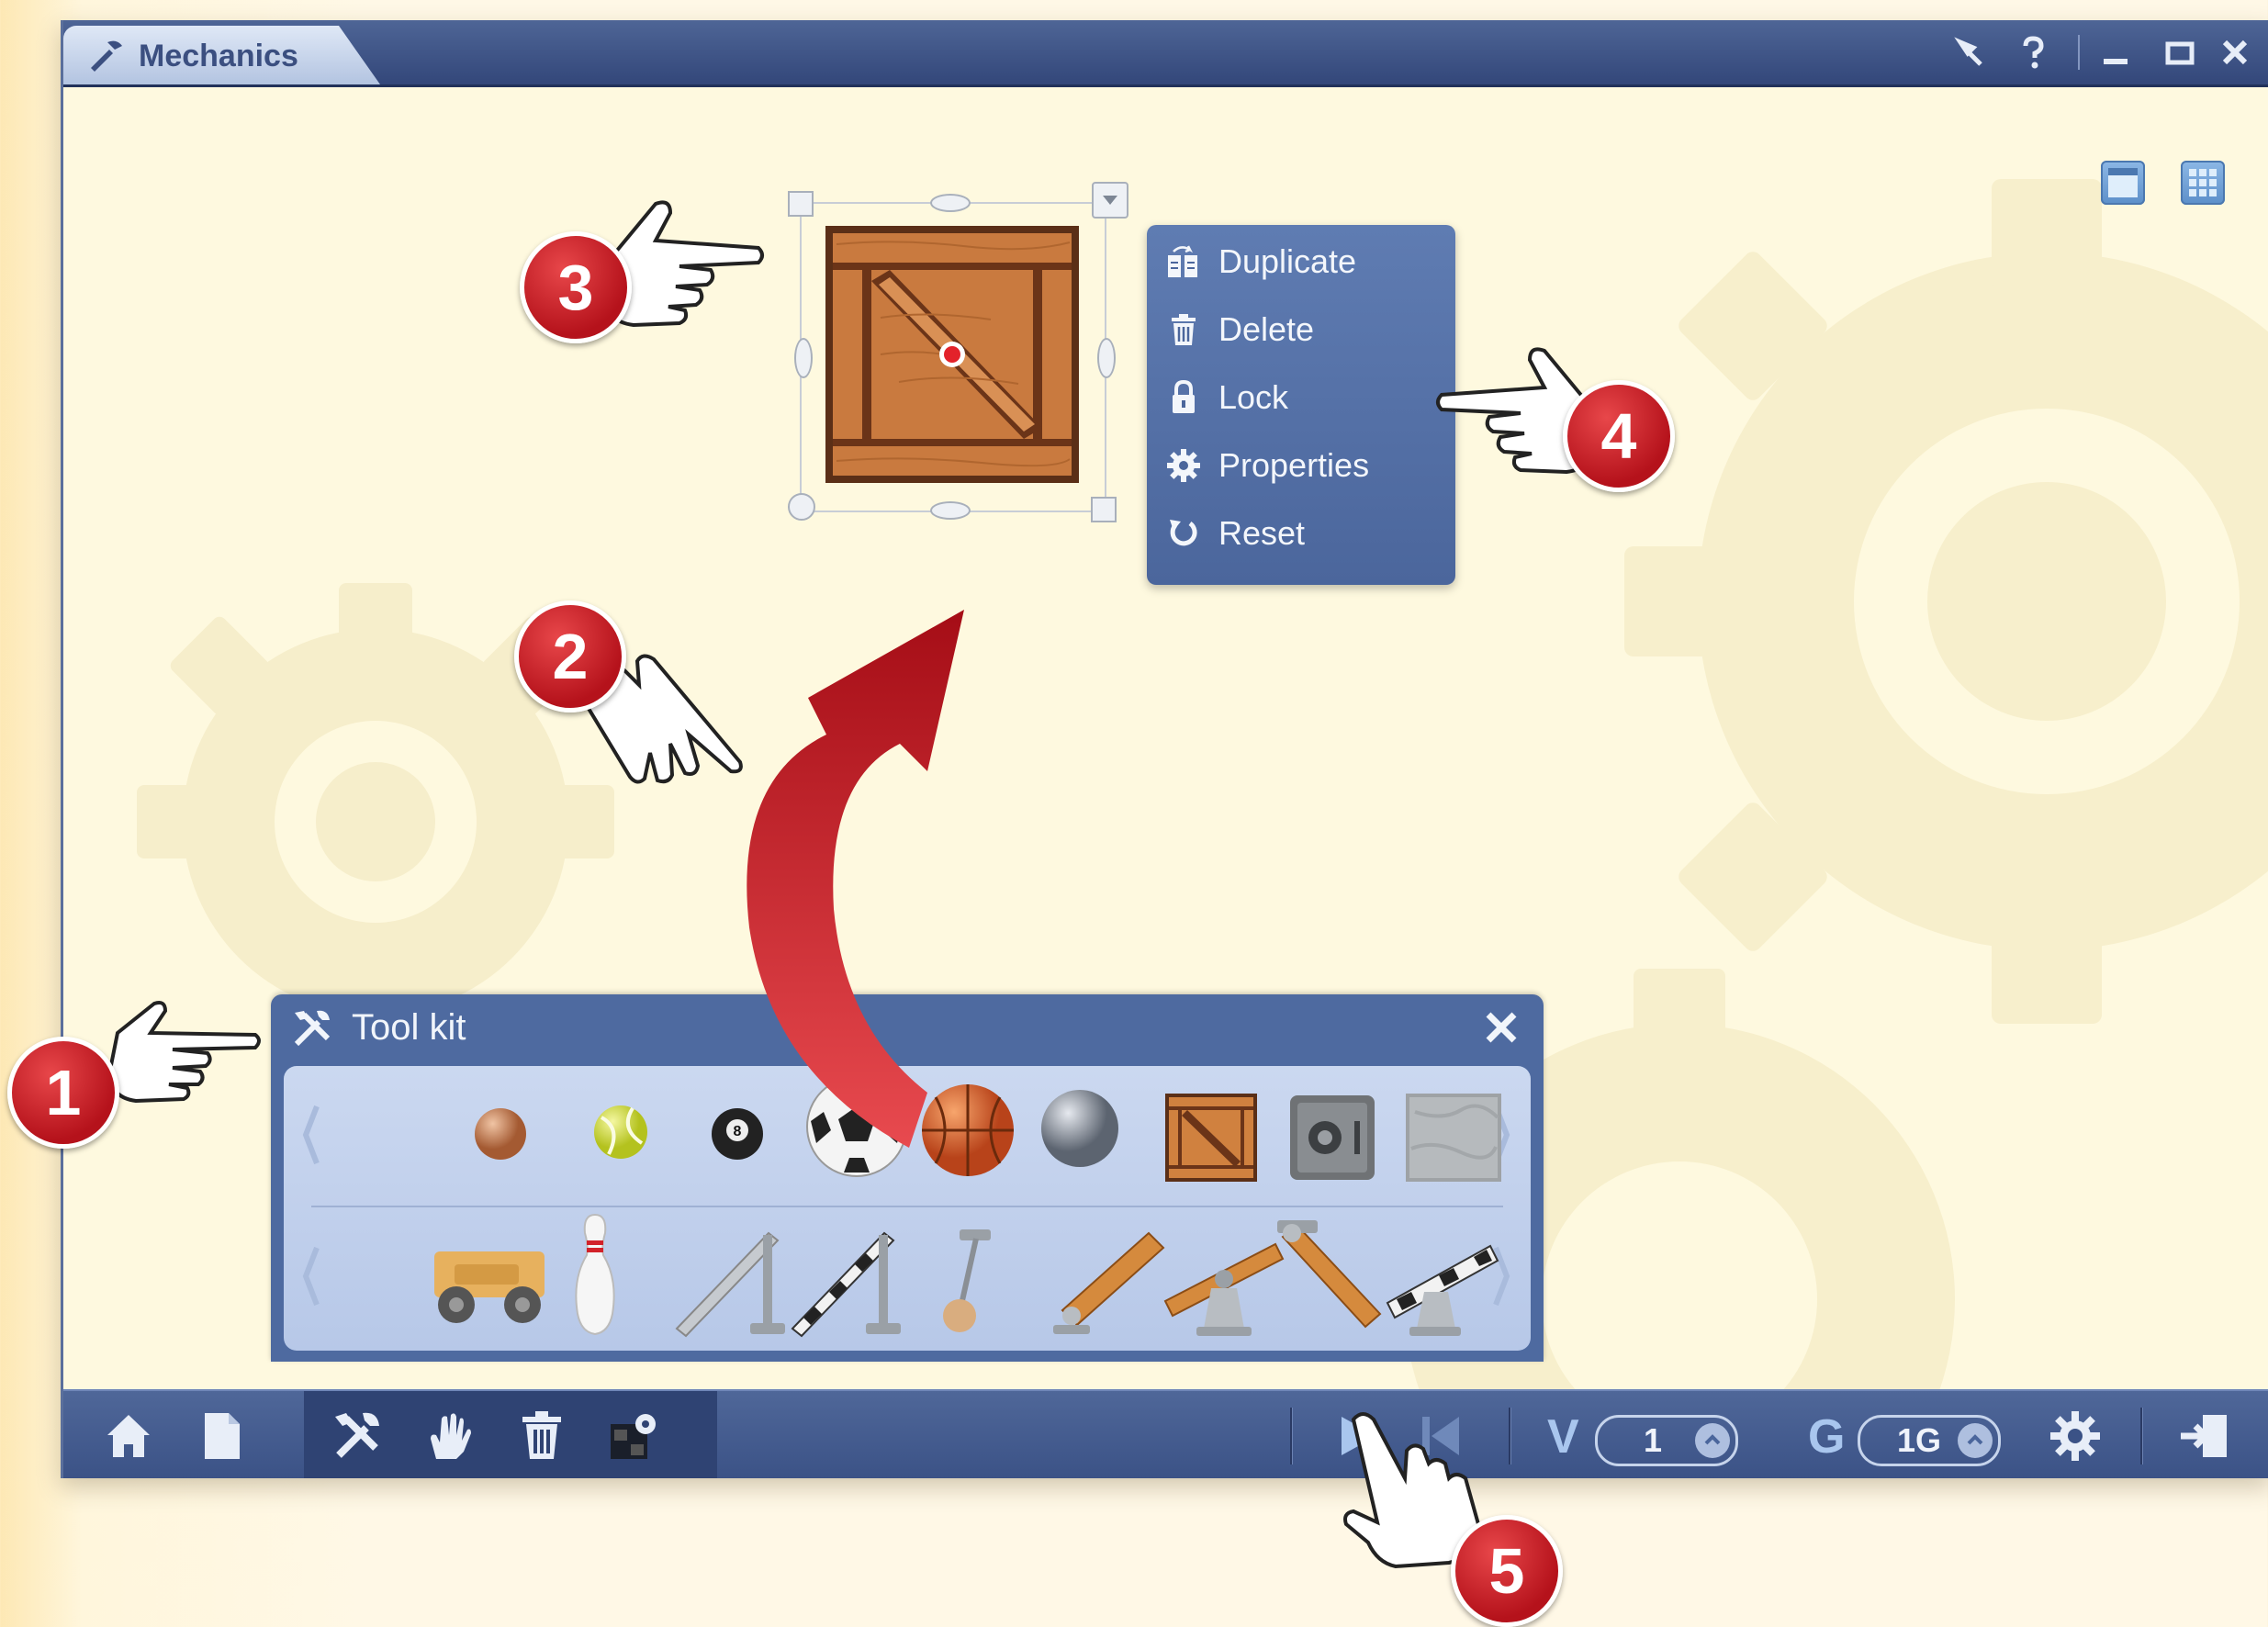  I want to click on gear-icon, so click(1184, 466).